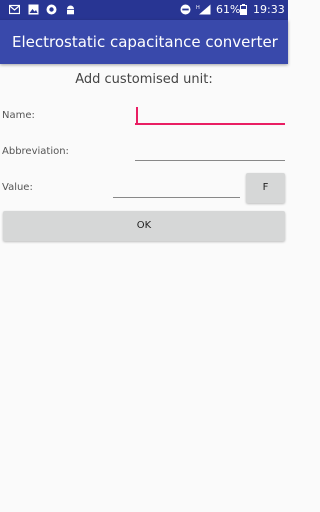 The image size is (320, 512). What do you see at coordinates (185, 9) in the screenshot?
I see `do-not-disturb-icon` at bounding box center [185, 9].